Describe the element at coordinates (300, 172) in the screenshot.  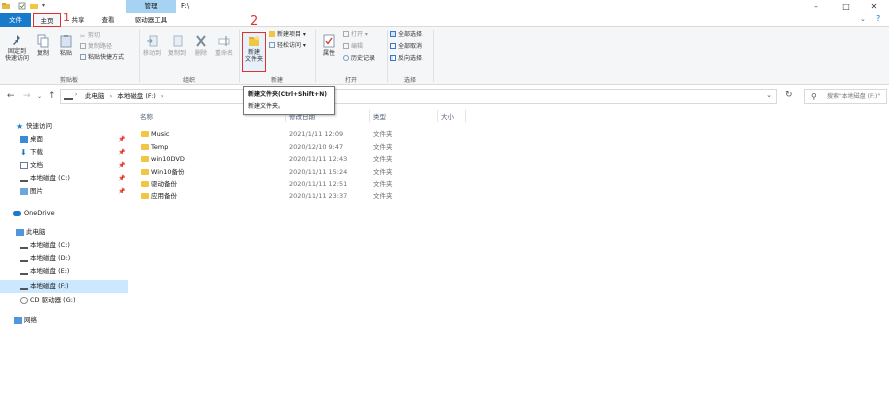
I see `file-row: Win10备份 2020/11/11 15:24 文件夹` at that location.